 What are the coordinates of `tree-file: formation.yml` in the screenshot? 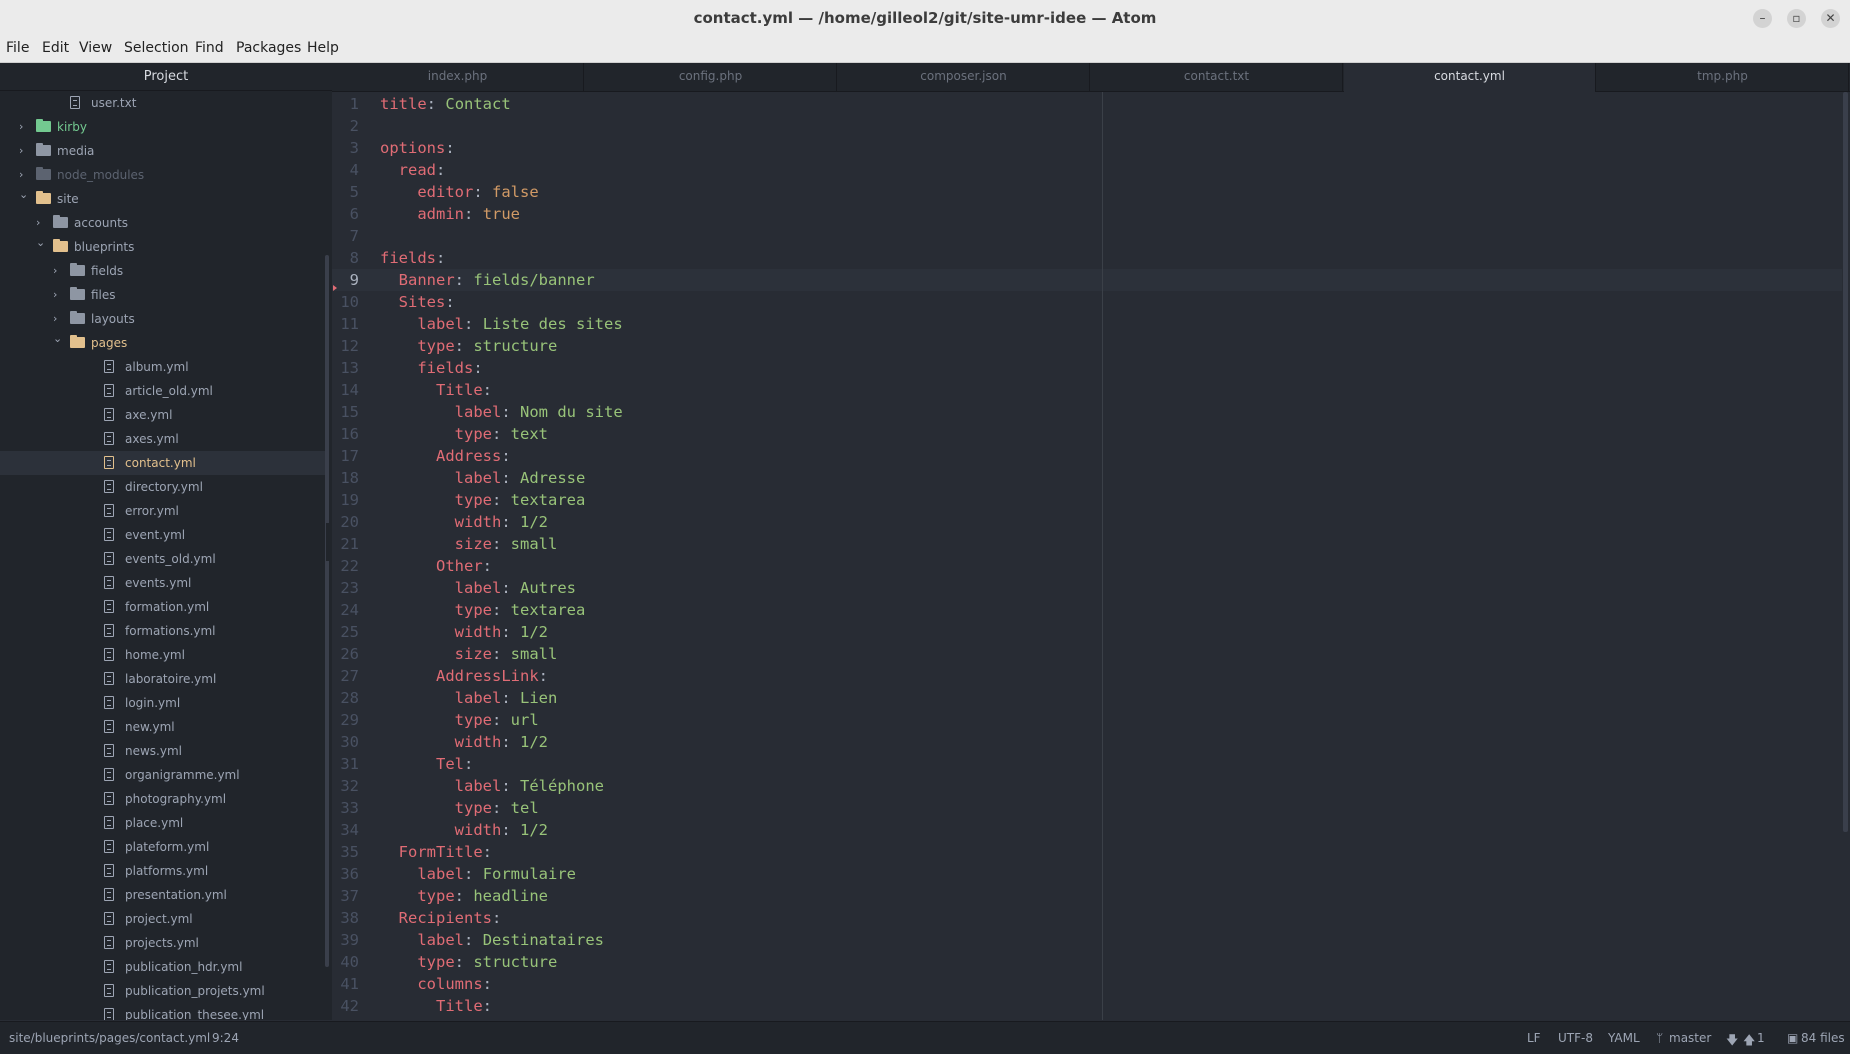 It's located at (162, 607).